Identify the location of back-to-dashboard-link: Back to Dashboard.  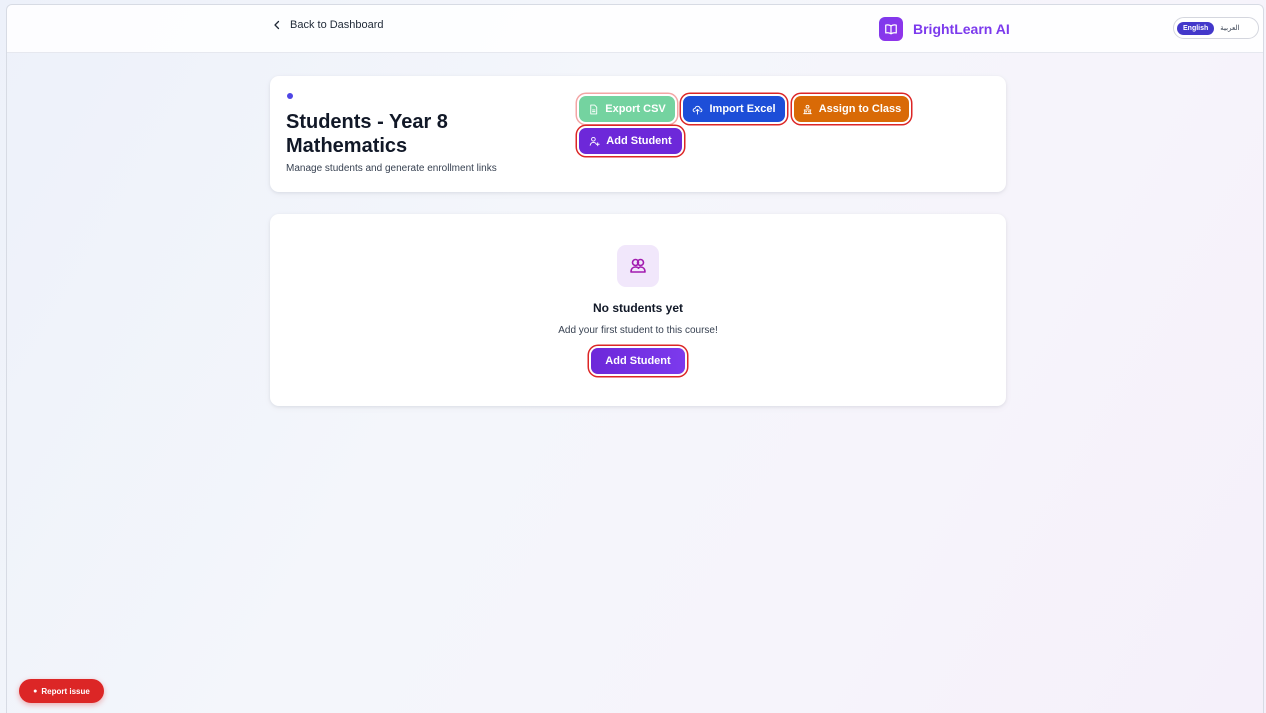
(328, 25).